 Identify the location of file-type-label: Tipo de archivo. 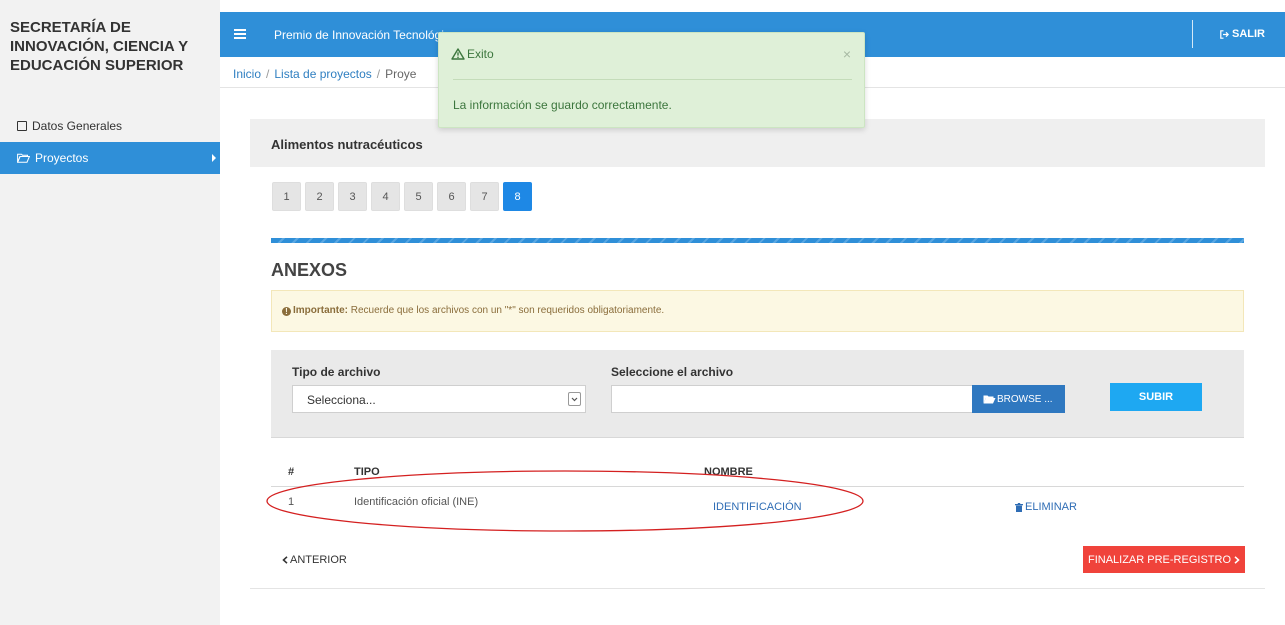
(336, 372).